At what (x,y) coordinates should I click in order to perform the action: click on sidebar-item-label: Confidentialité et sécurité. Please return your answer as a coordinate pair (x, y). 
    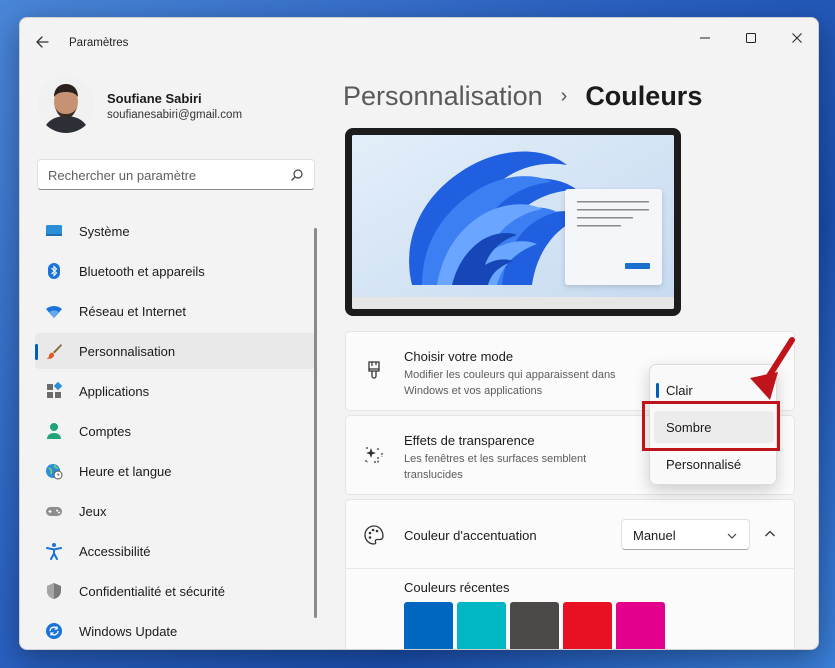
    Looking at the image, I should click on (152, 591).